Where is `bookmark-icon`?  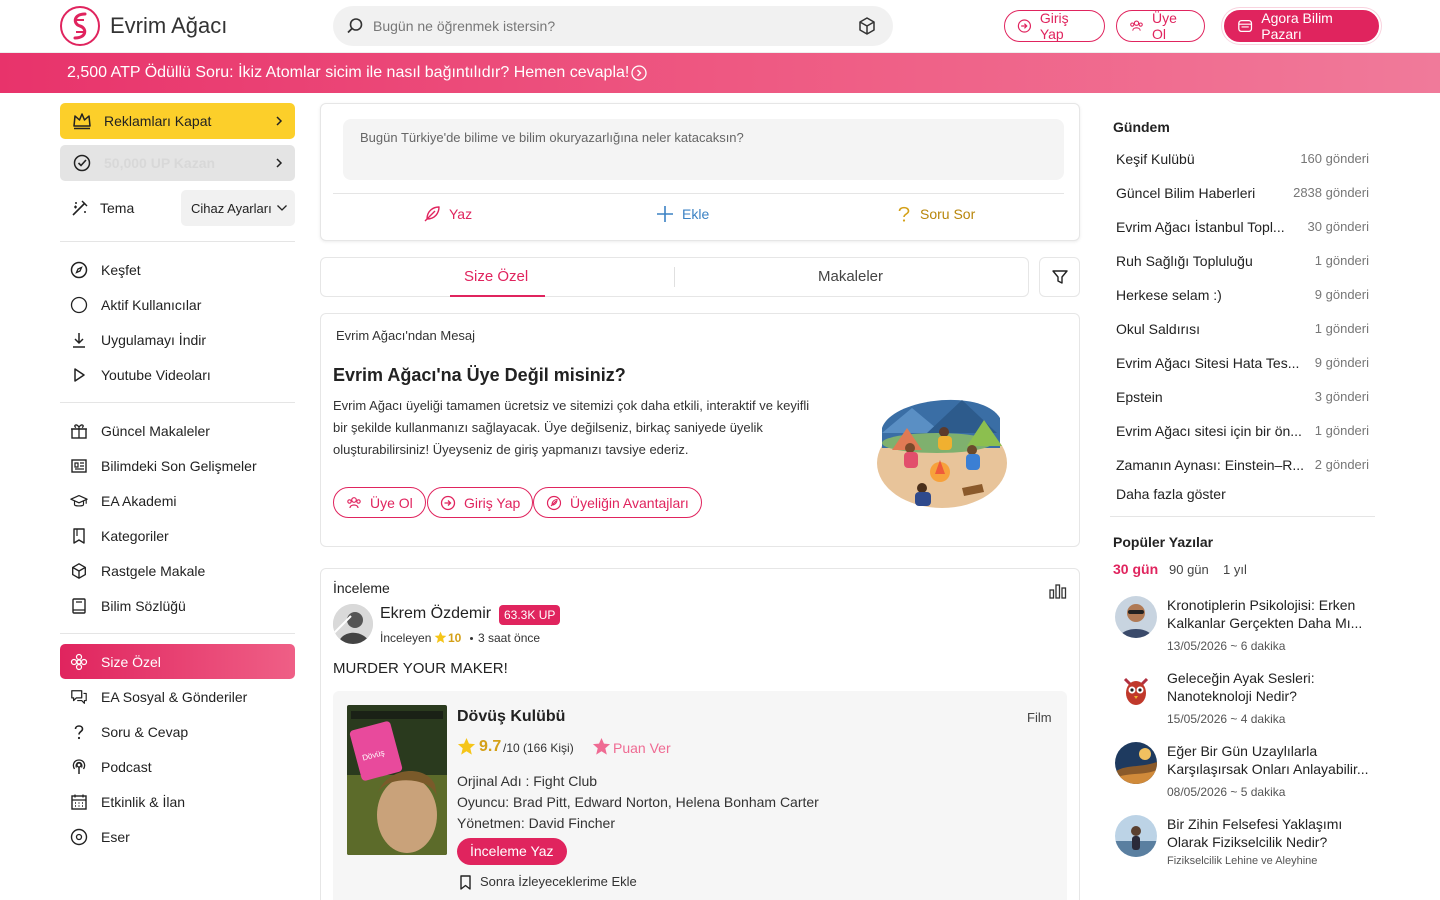
bookmark-icon is located at coordinates (465, 882).